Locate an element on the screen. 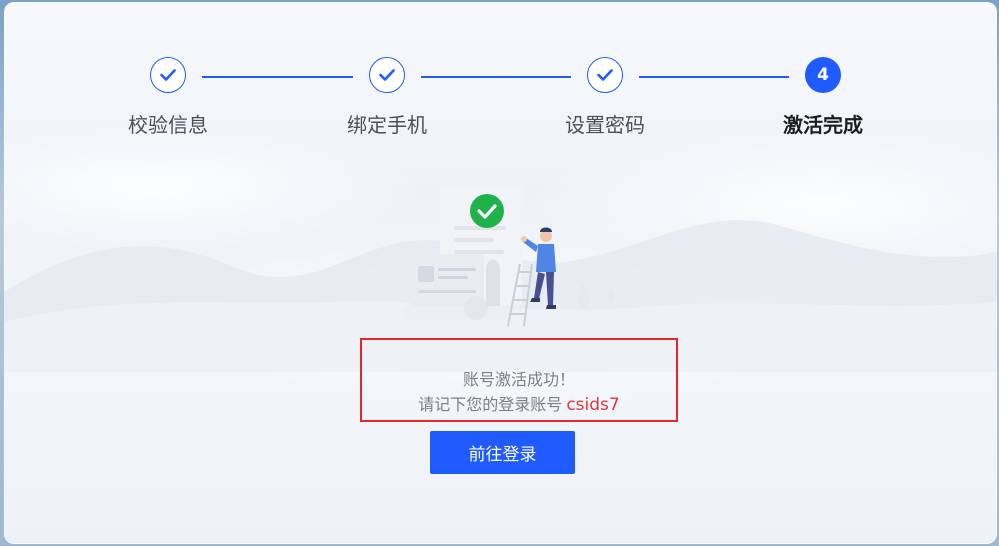 Image resolution: width=999 pixels, height=546 pixels. step-4-number: 4 is located at coordinates (823, 75).